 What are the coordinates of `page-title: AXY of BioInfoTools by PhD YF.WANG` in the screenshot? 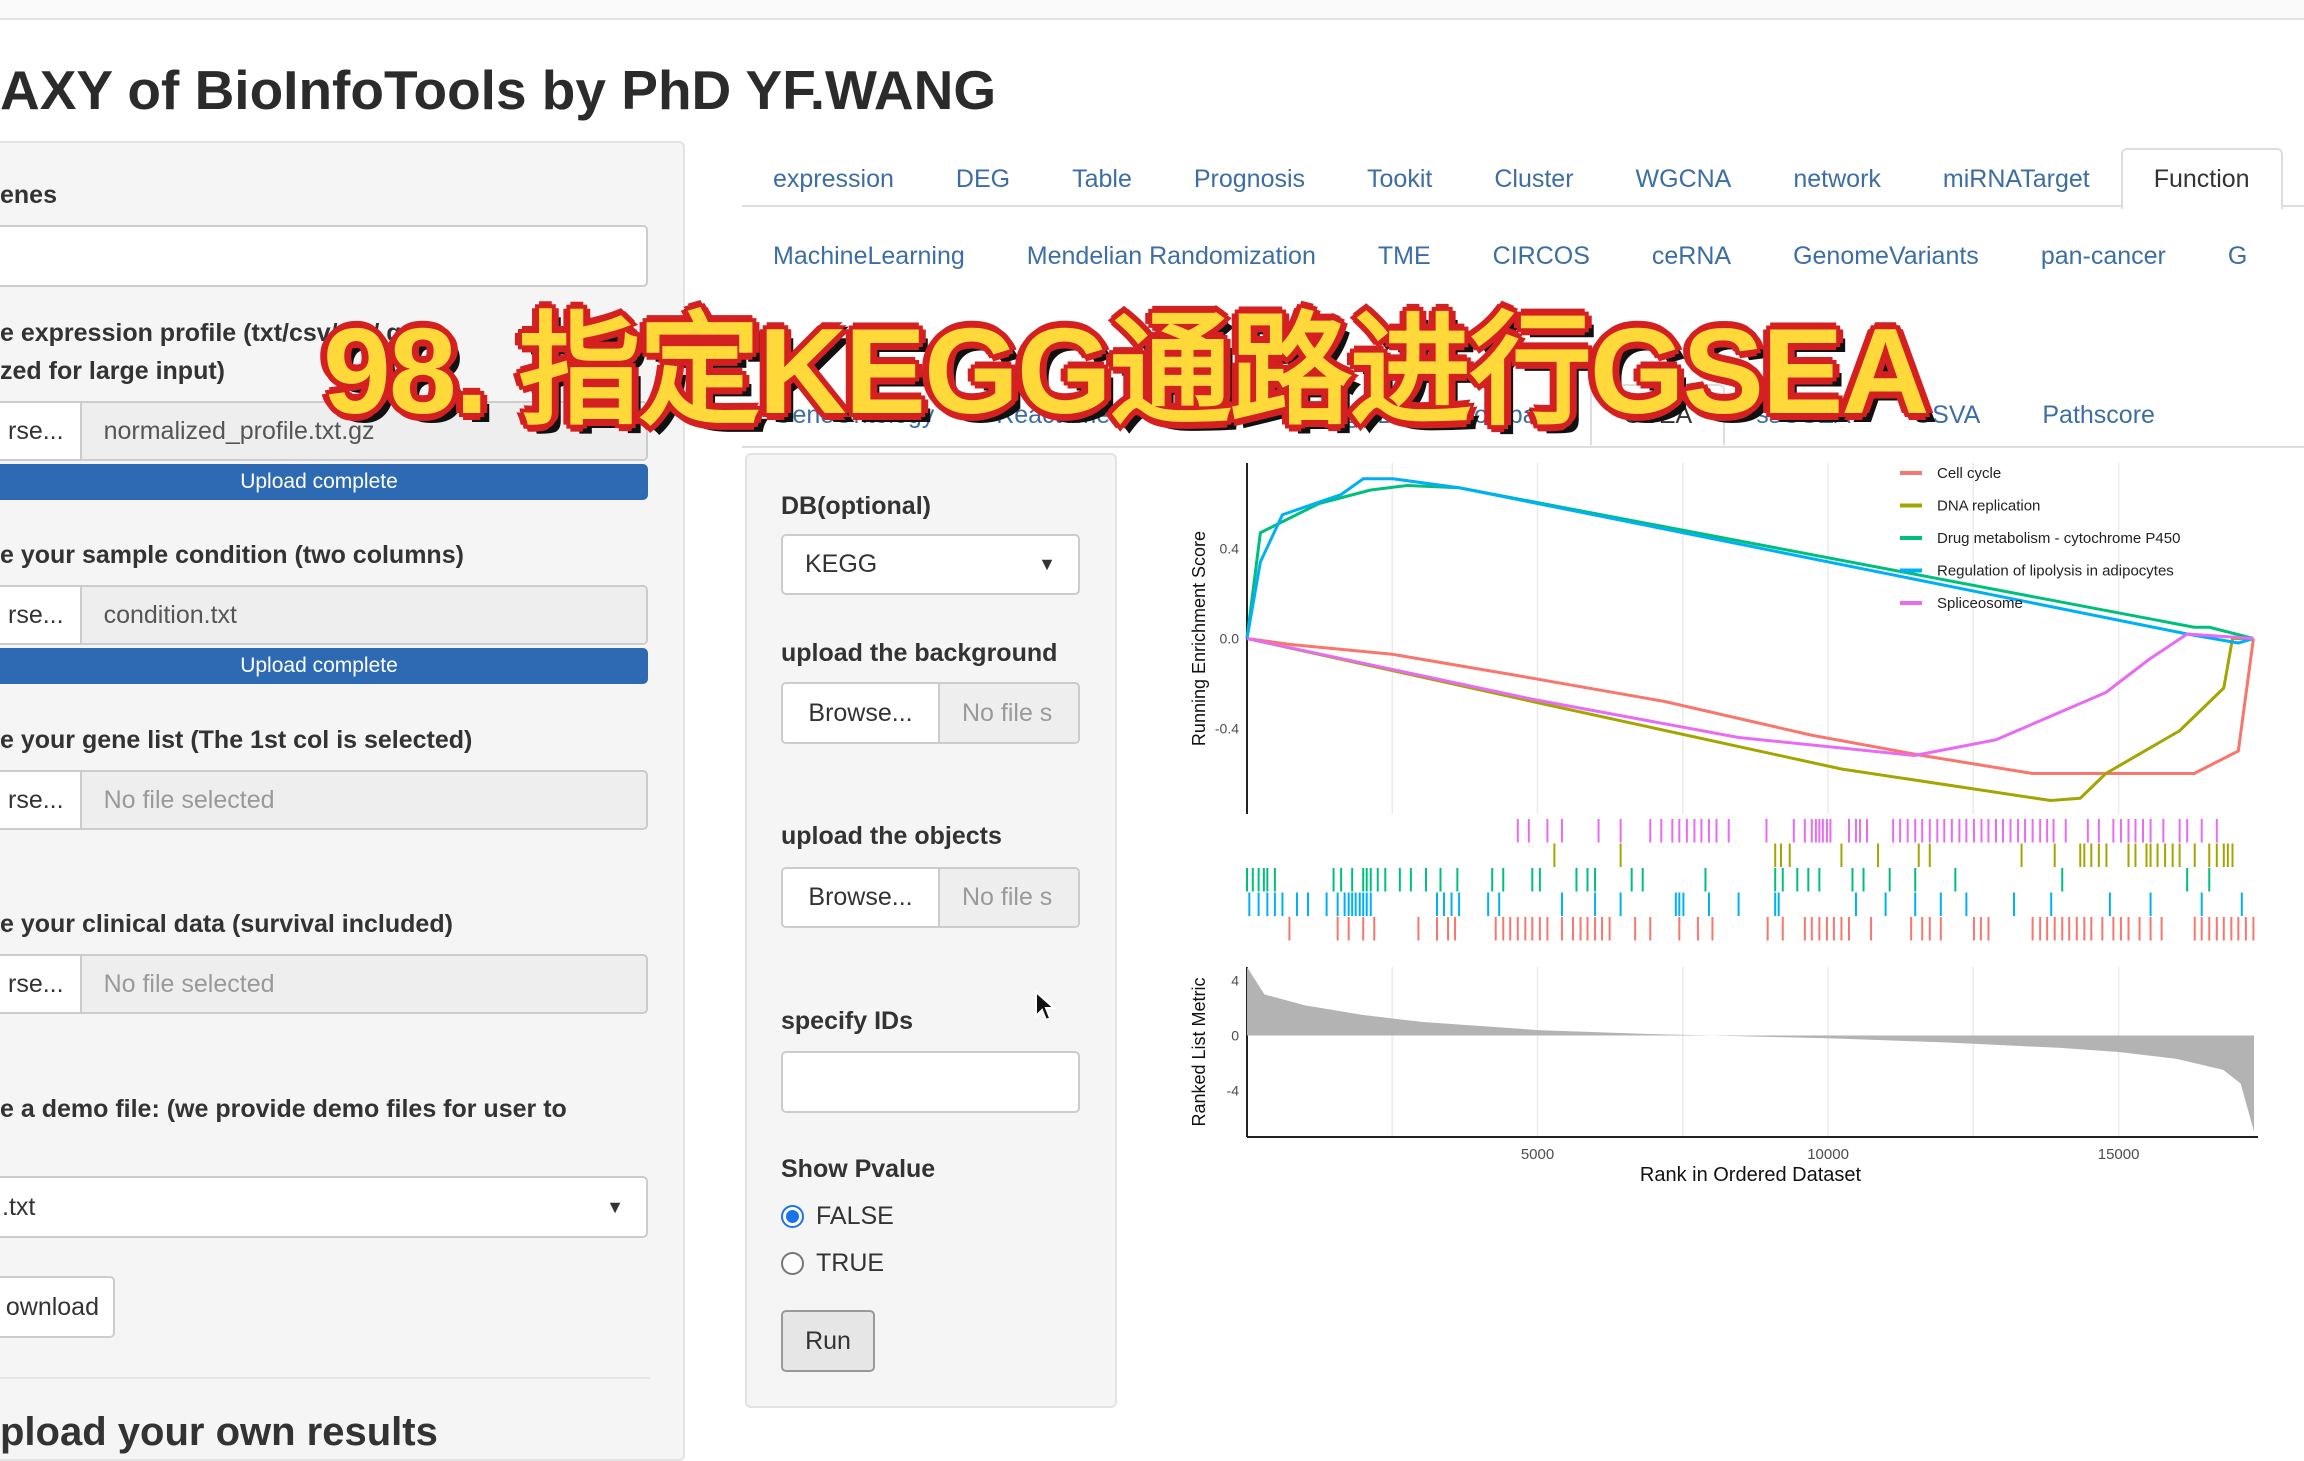 It's located at (498, 90).